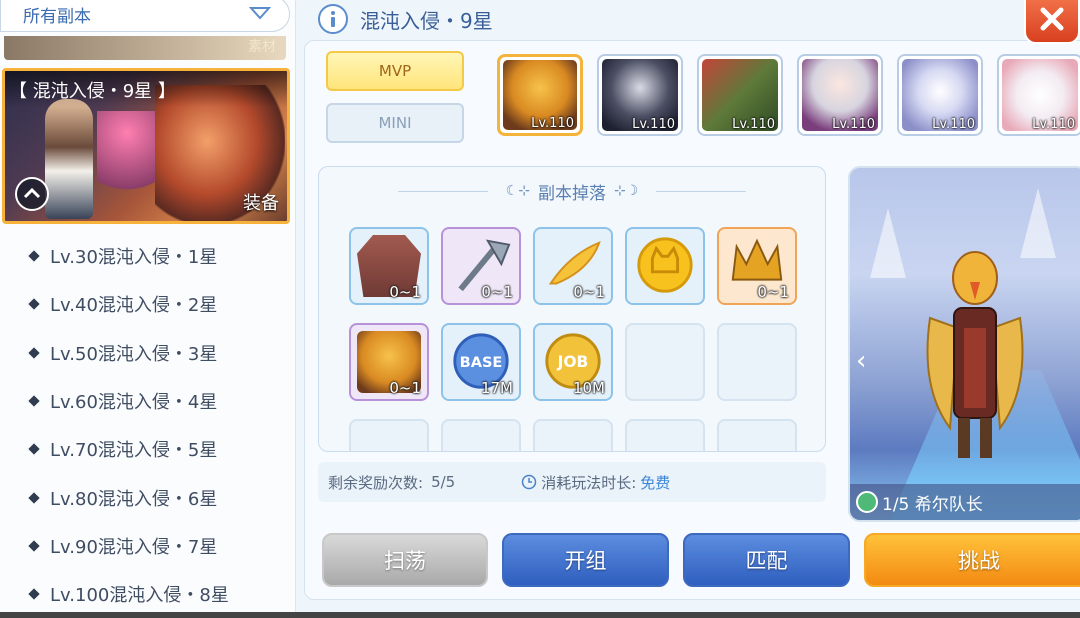 This screenshot has height=618, width=1080. What do you see at coordinates (145, 16) in the screenshot?
I see `dungeon-filter-dropdown: 所有副本` at bounding box center [145, 16].